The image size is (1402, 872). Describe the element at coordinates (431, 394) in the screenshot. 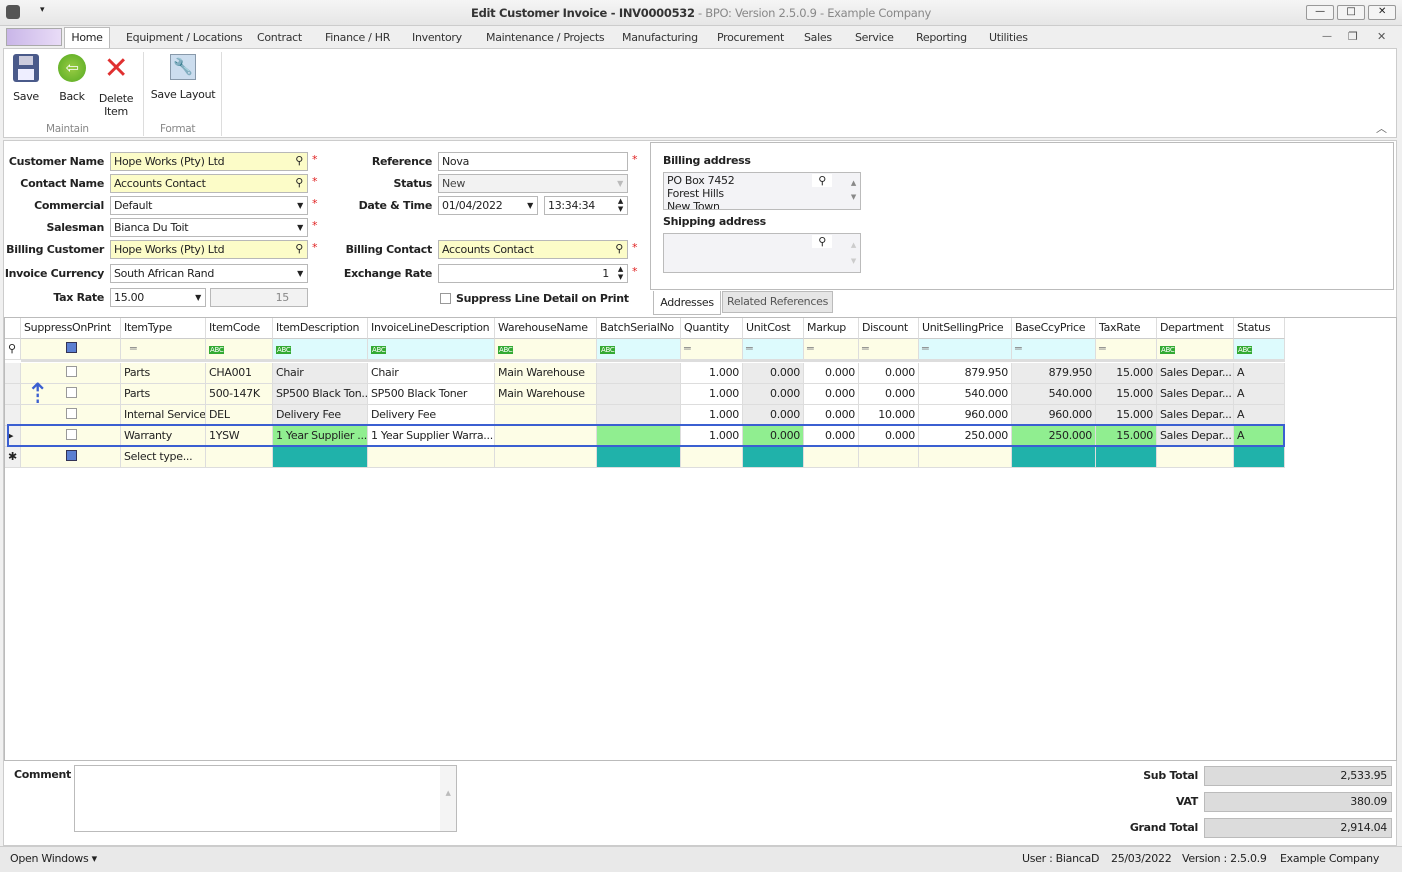

I see `grid-cell-invoicelinedescription: SP500 Black Toner` at that location.